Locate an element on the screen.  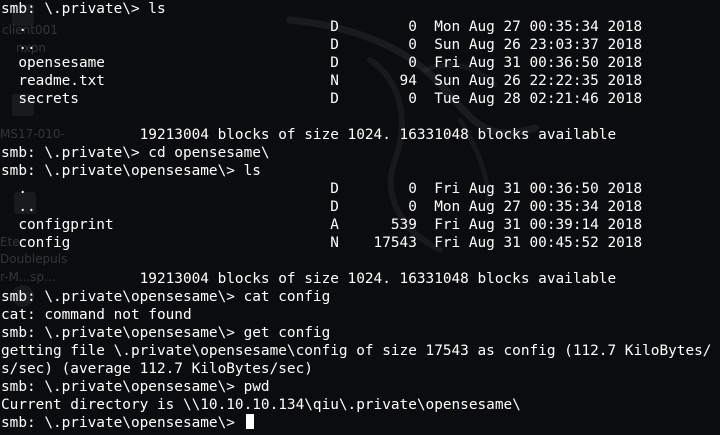
terminal-line: smb: \.private\opensesame\> get config is located at coordinates (166, 333).